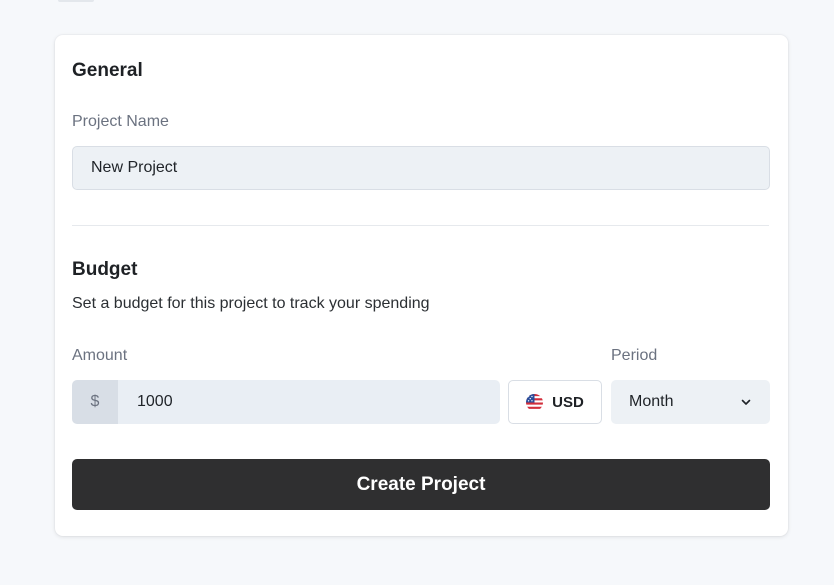 This screenshot has height=585, width=834. I want to click on currency-code: USD, so click(568, 402).